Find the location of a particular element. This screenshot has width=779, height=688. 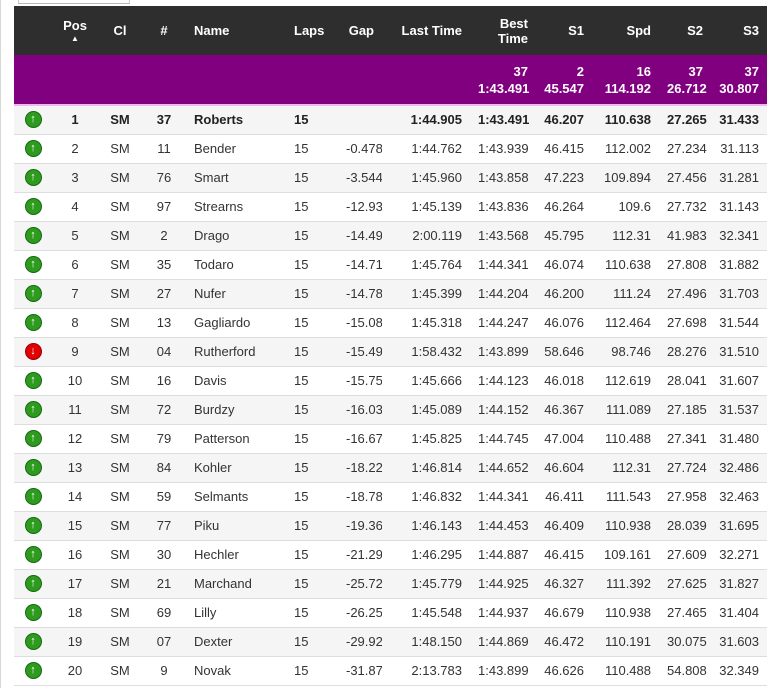

best-time-cell: 1:44.453 is located at coordinates (503, 526).